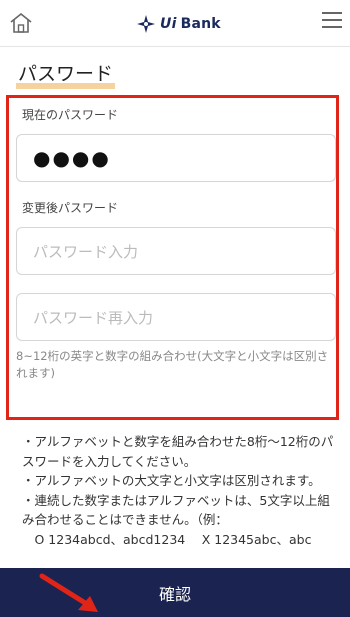 The height and width of the screenshot is (617, 350). Describe the element at coordinates (66, 75) in the screenshot. I see `page-title: パスワード` at that location.